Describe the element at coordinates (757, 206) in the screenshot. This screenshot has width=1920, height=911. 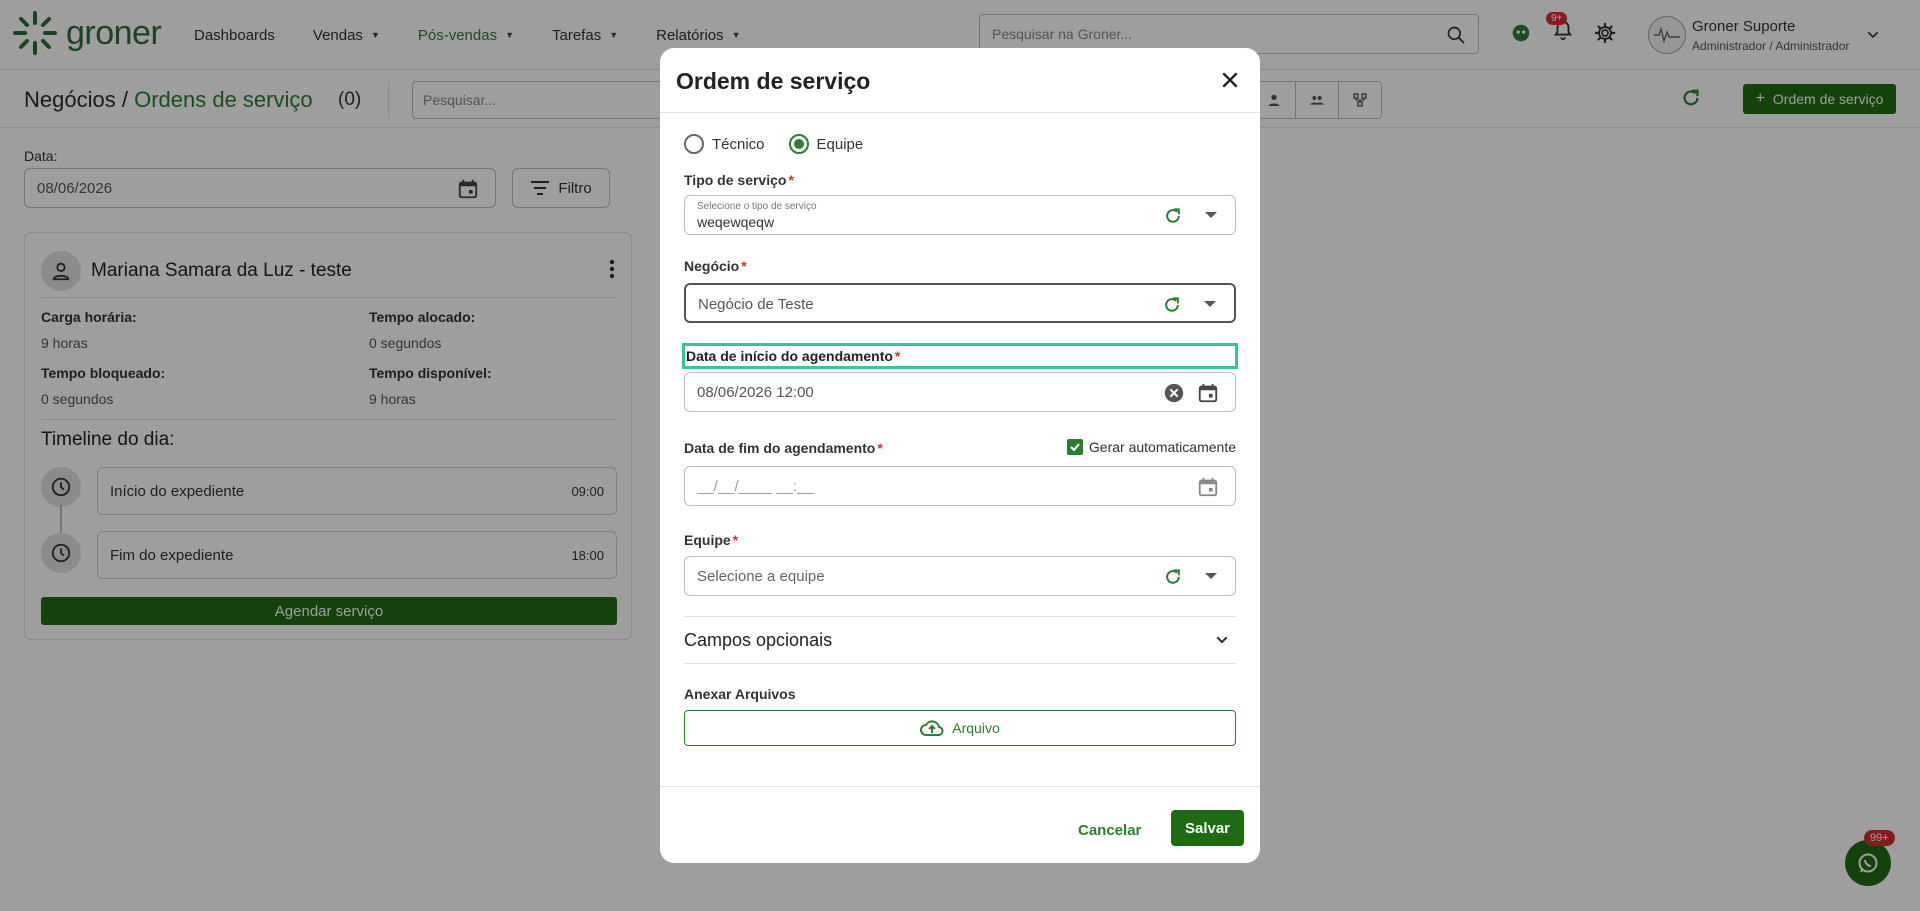
I see `service-type-sublabel: Selecione o tipo de serviço` at that location.